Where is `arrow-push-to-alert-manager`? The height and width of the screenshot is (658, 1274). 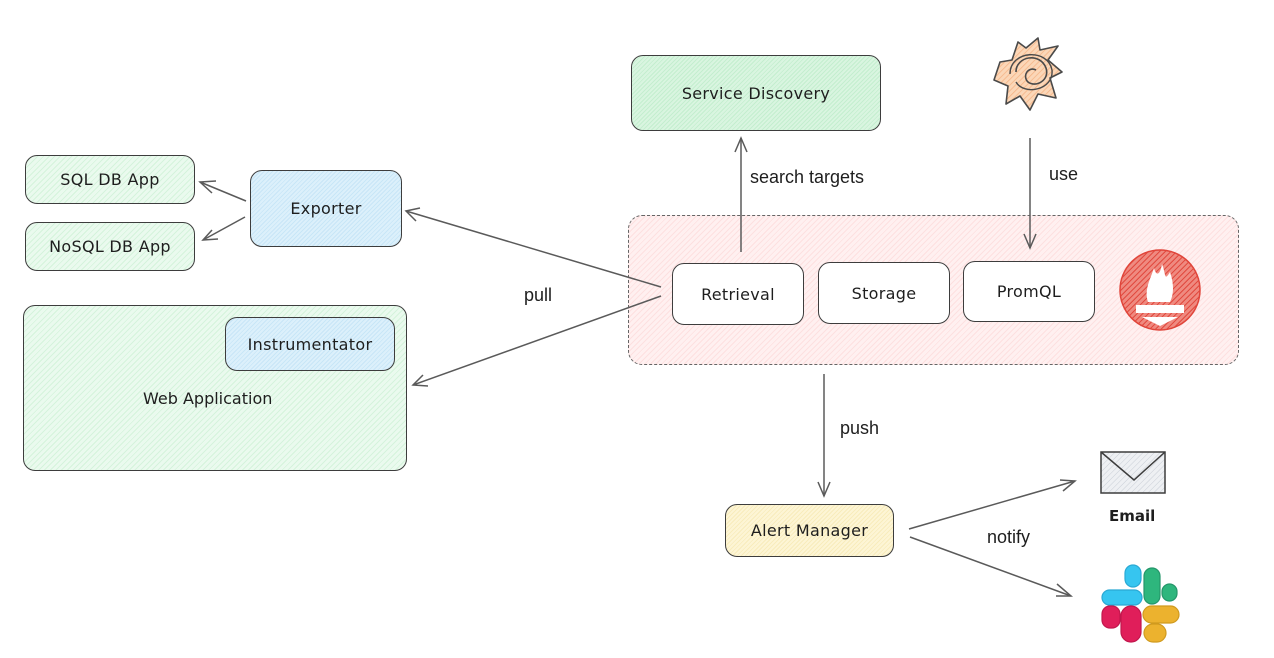
arrow-push-to-alert-manager is located at coordinates (824, 436).